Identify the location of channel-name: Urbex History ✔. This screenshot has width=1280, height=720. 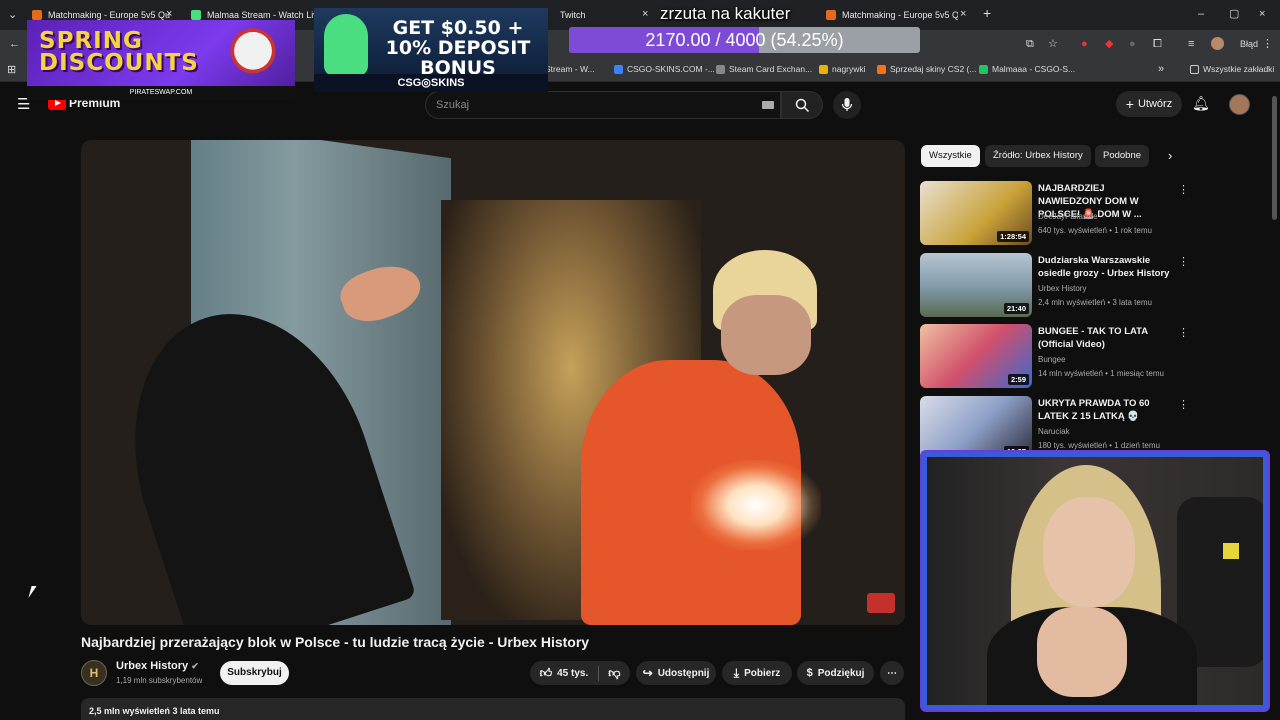
(157, 666).